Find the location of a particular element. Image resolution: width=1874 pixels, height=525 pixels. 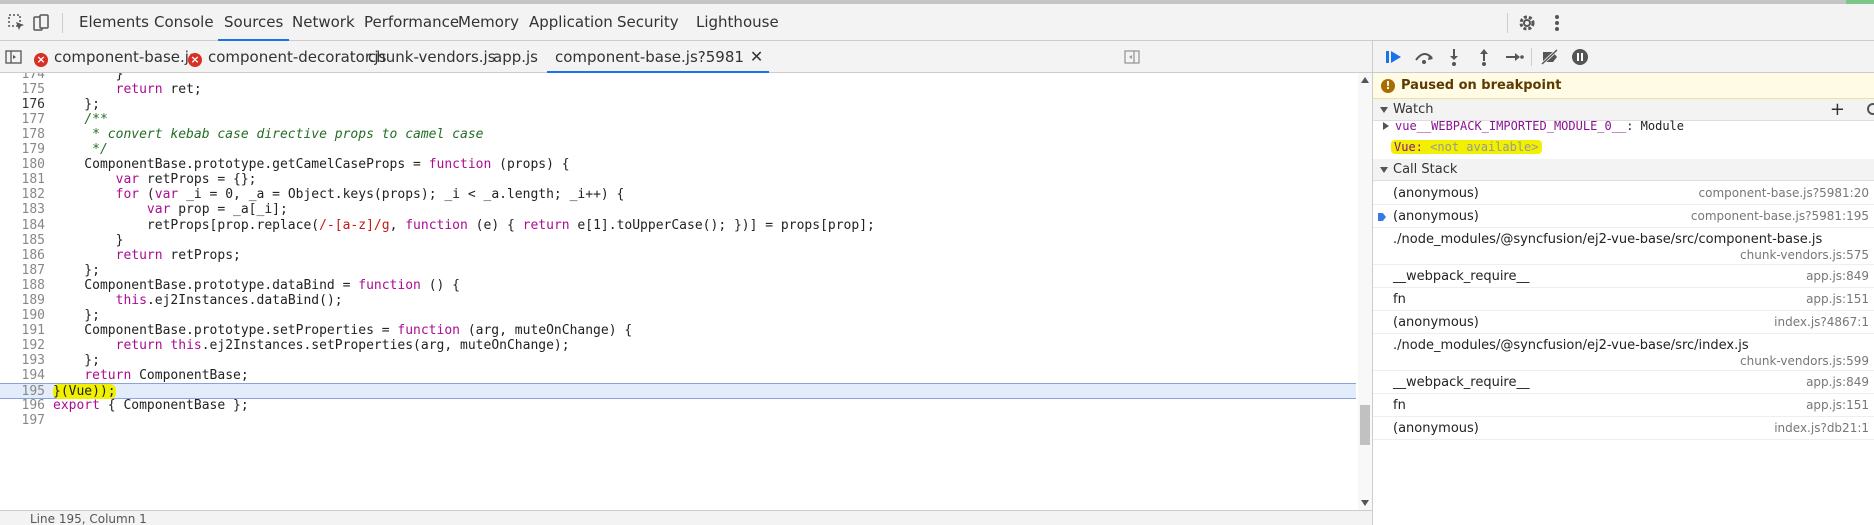

code-line: 181 var retProps = {}; is located at coordinates (678, 180).